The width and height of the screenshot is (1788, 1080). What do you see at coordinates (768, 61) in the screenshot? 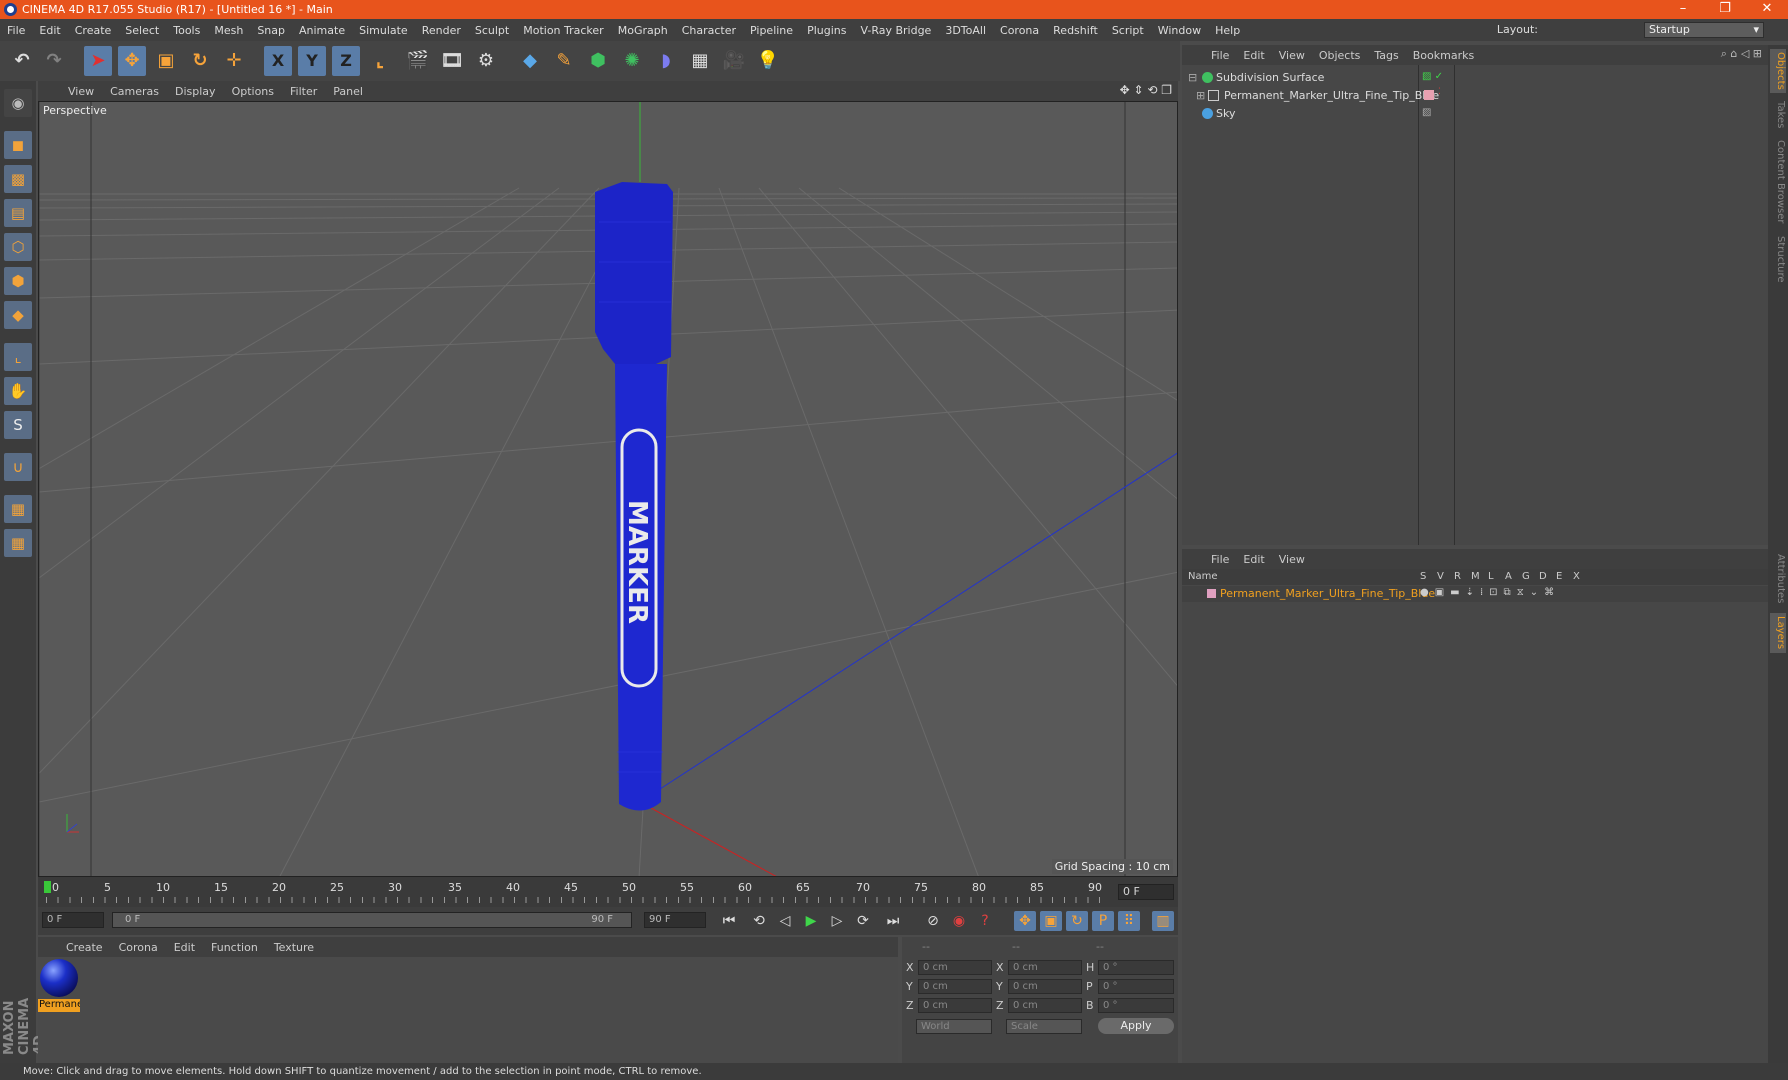
I see `light-icon: 💡` at bounding box center [768, 61].